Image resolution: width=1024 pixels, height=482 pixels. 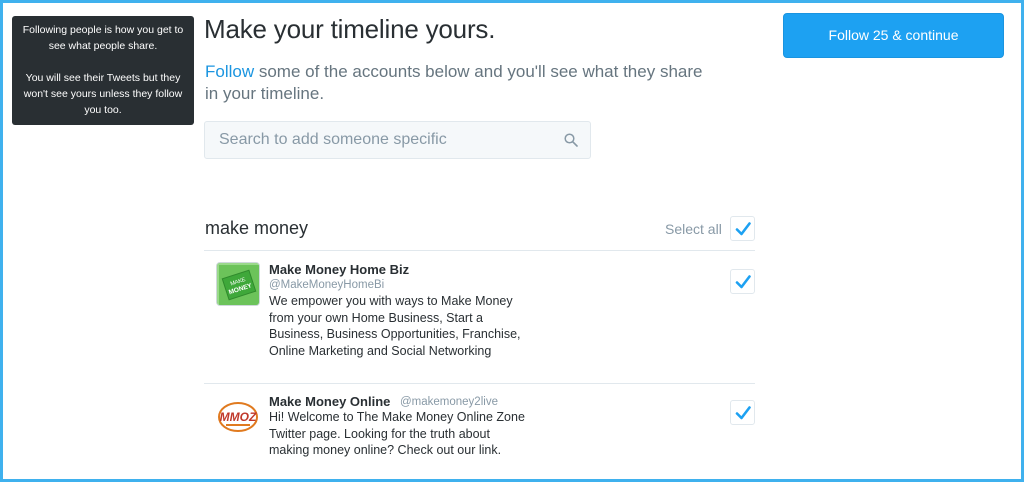 I want to click on avatar: MMOZ, so click(x=238, y=417).